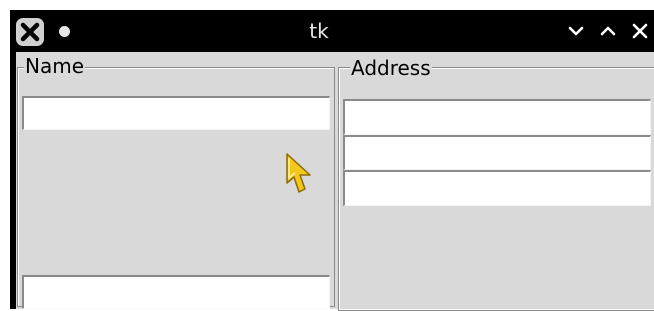 The height and width of the screenshot is (311, 654). Describe the element at coordinates (298, 173) in the screenshot. I see `mouse-pointer-icon` at that location.